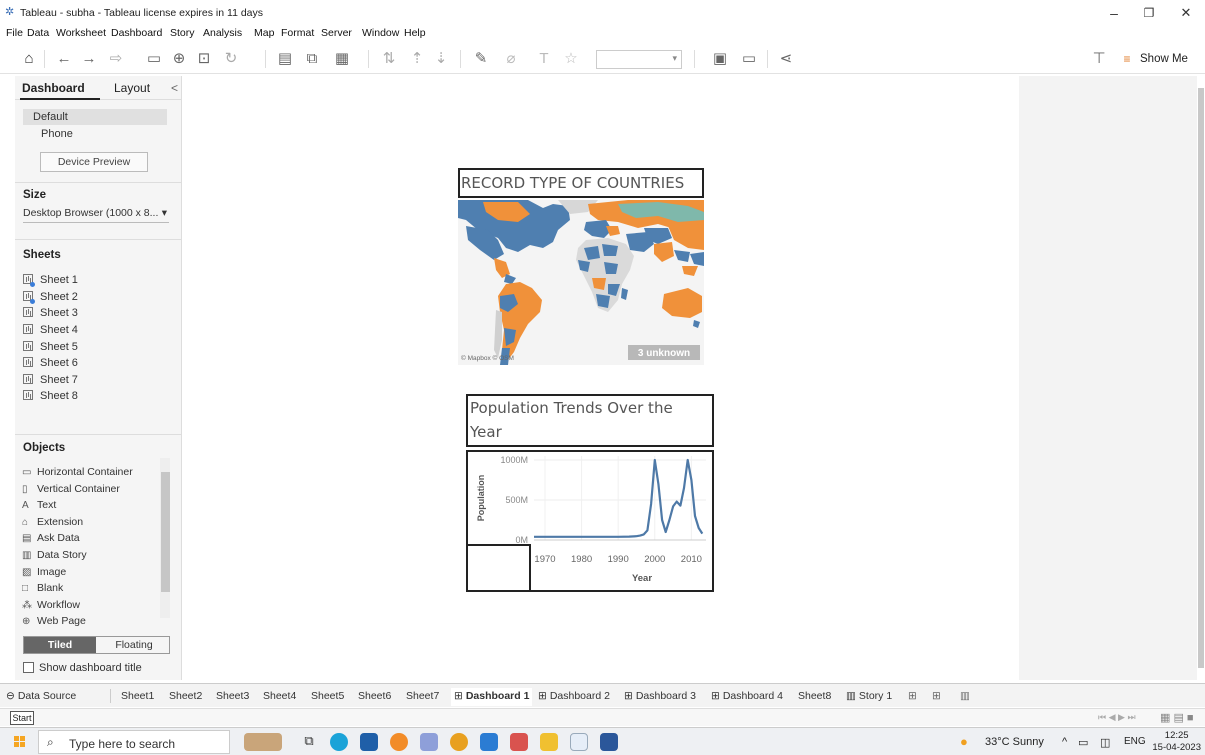  I want to click on home-icon: ⌂, so click(29, 59).